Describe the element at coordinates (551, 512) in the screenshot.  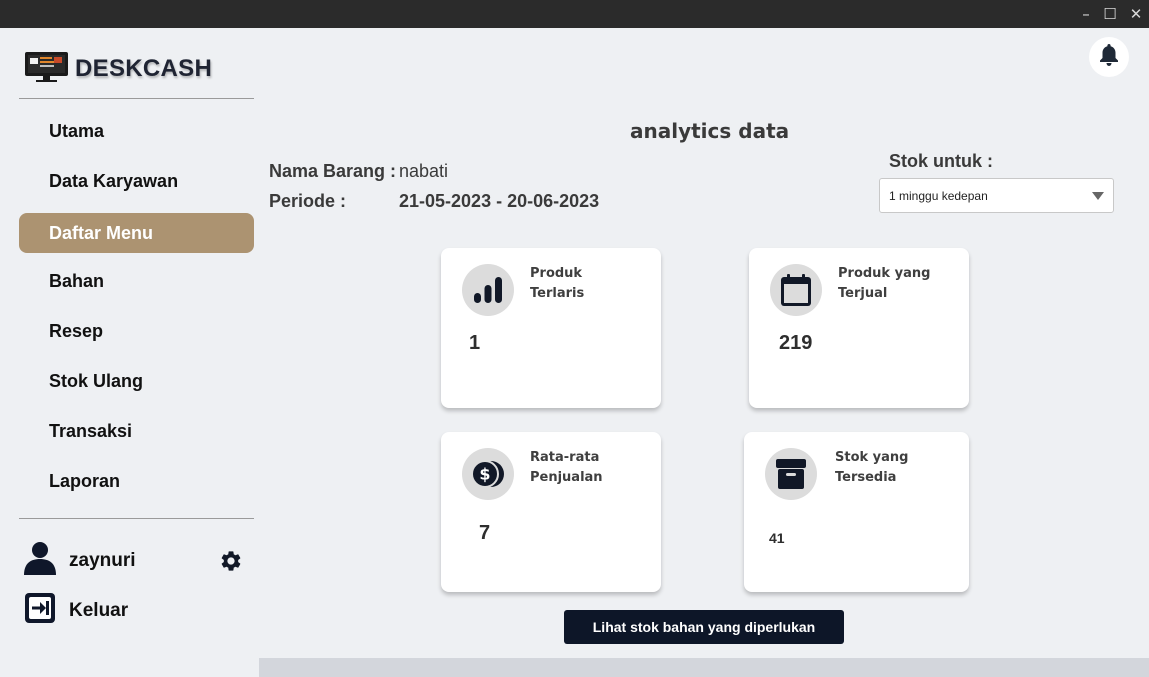
I see `card-rata-rata-penjualan: $ Rata-rata Penjualan 7` at that location.